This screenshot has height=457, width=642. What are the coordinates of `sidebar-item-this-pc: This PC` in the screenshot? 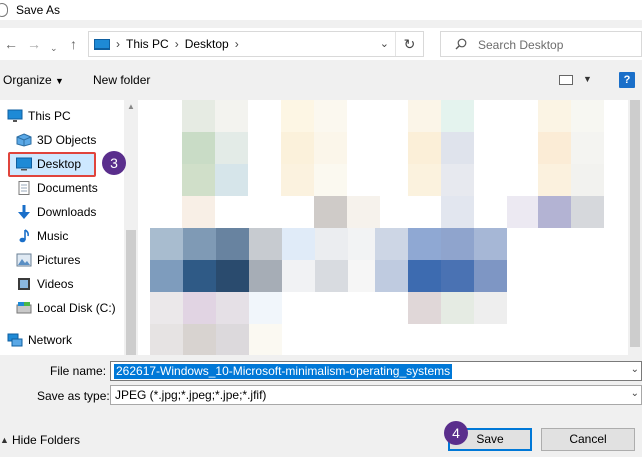 It's located at (39, 116).